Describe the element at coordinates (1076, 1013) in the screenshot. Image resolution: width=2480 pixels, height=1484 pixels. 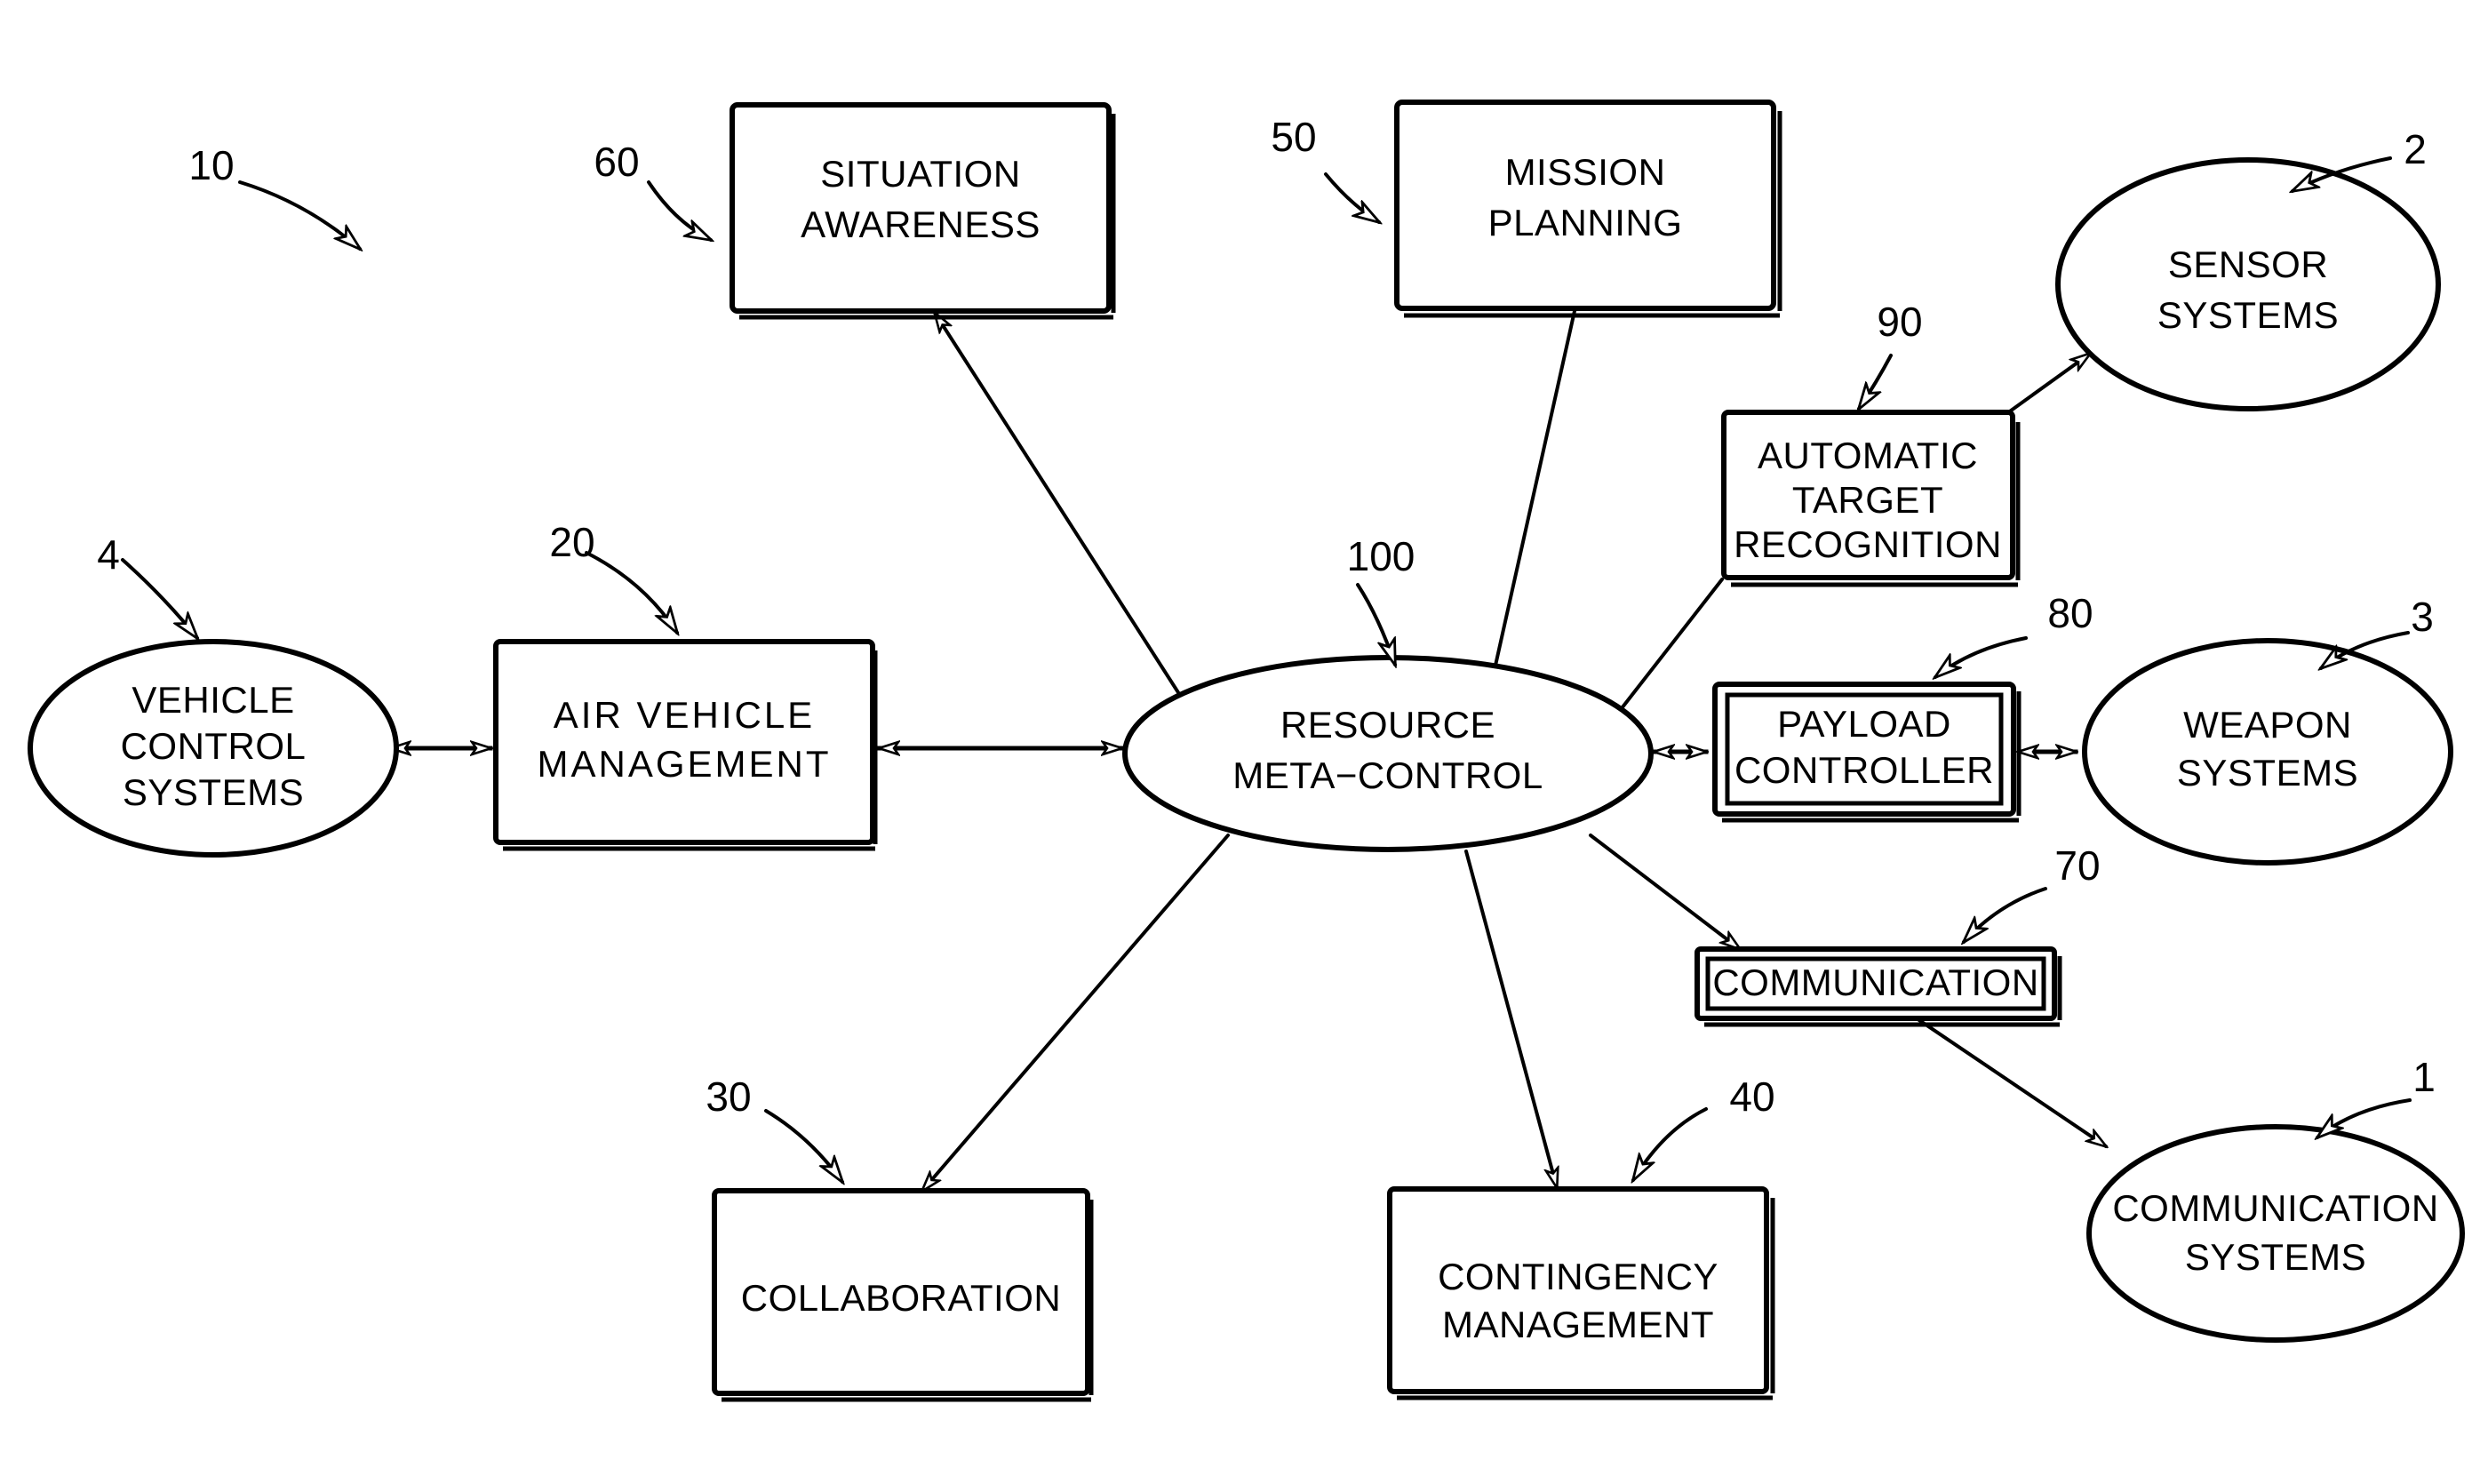
I see `connector-metacontrol-collaboration` at that location.